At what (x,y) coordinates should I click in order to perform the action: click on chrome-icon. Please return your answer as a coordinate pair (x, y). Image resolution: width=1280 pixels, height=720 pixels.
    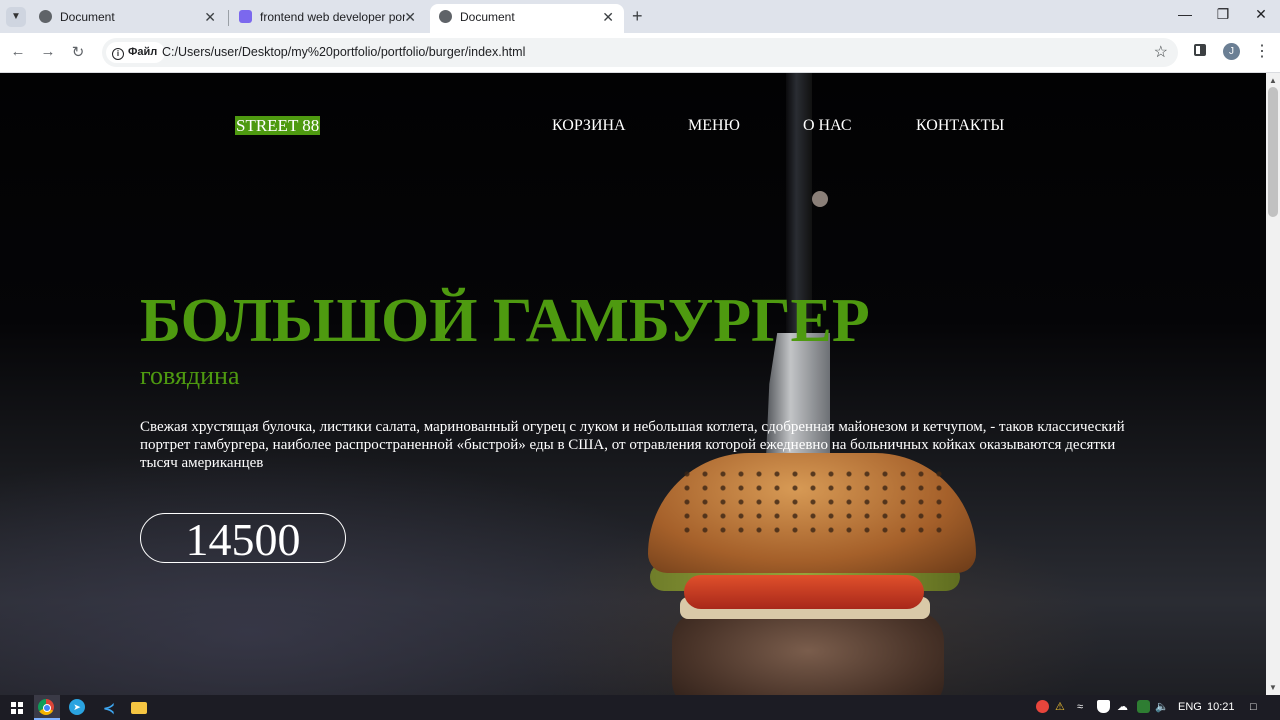
    Looking at the image, I should click on (46, 707).